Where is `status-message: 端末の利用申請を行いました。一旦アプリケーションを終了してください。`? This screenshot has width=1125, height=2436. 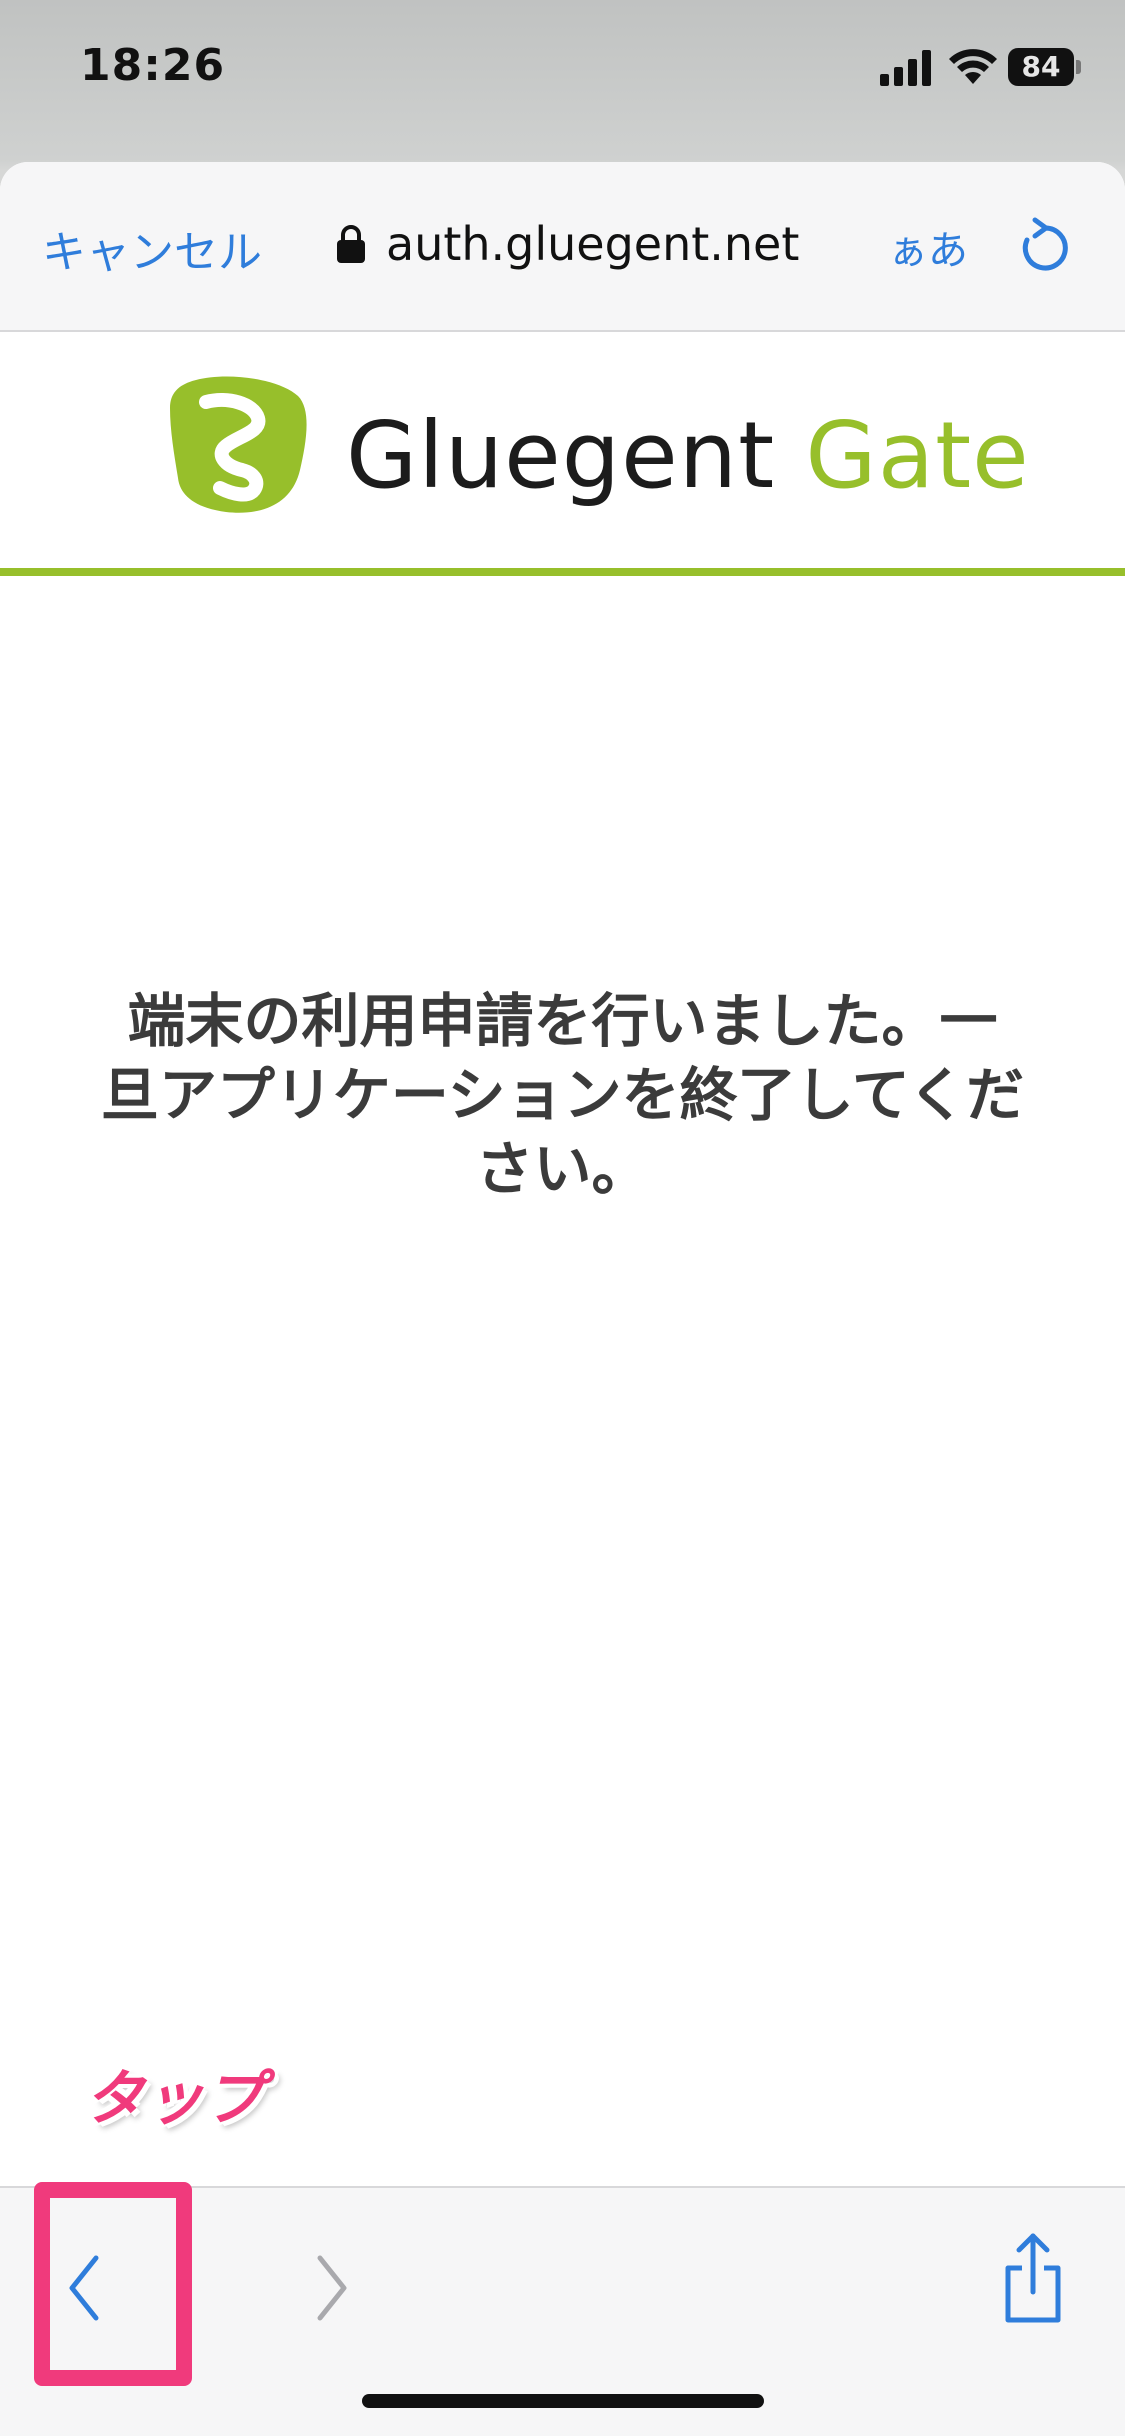
status-message: 端末の利用申請を行いました。一旦アプリケーションを終了してください。 is located at coordinates (562, 1095).